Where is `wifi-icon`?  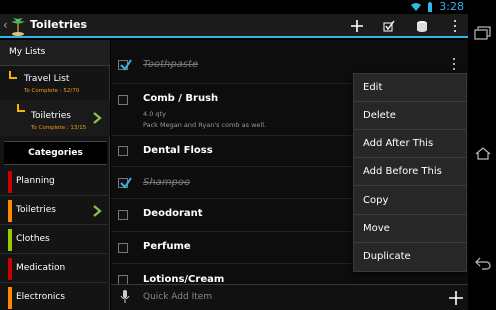
wifi-icon is located at coordinates (416, 7).